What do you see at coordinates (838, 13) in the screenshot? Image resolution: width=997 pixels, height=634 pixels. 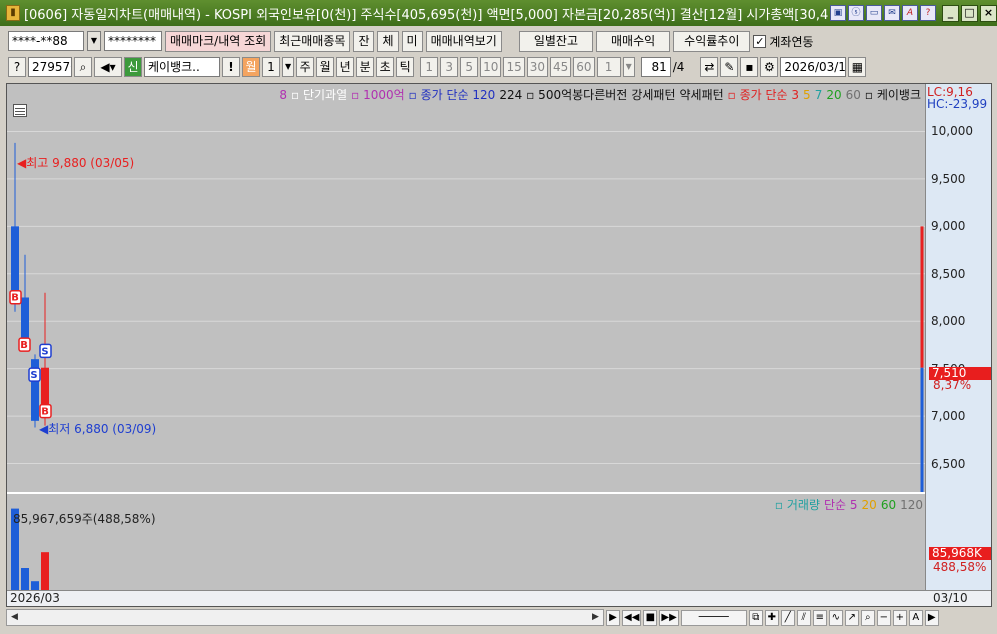 I see `window-icon: ▣` at bounding box center [838, 13].